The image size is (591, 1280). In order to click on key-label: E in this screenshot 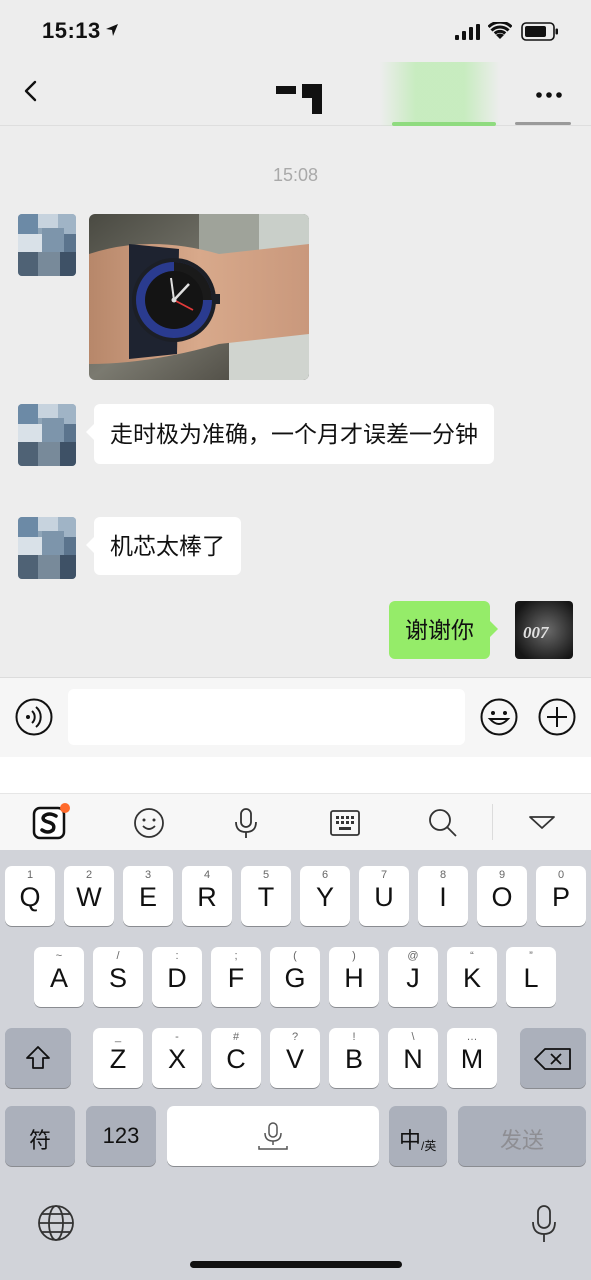, I will do `click(147, 897)`.